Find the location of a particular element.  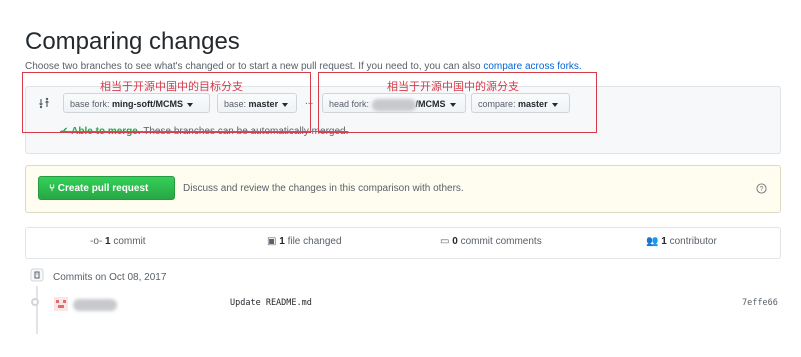

create-pull-request-button: ⑂ Create pull request is located at coordinates (106, 188).